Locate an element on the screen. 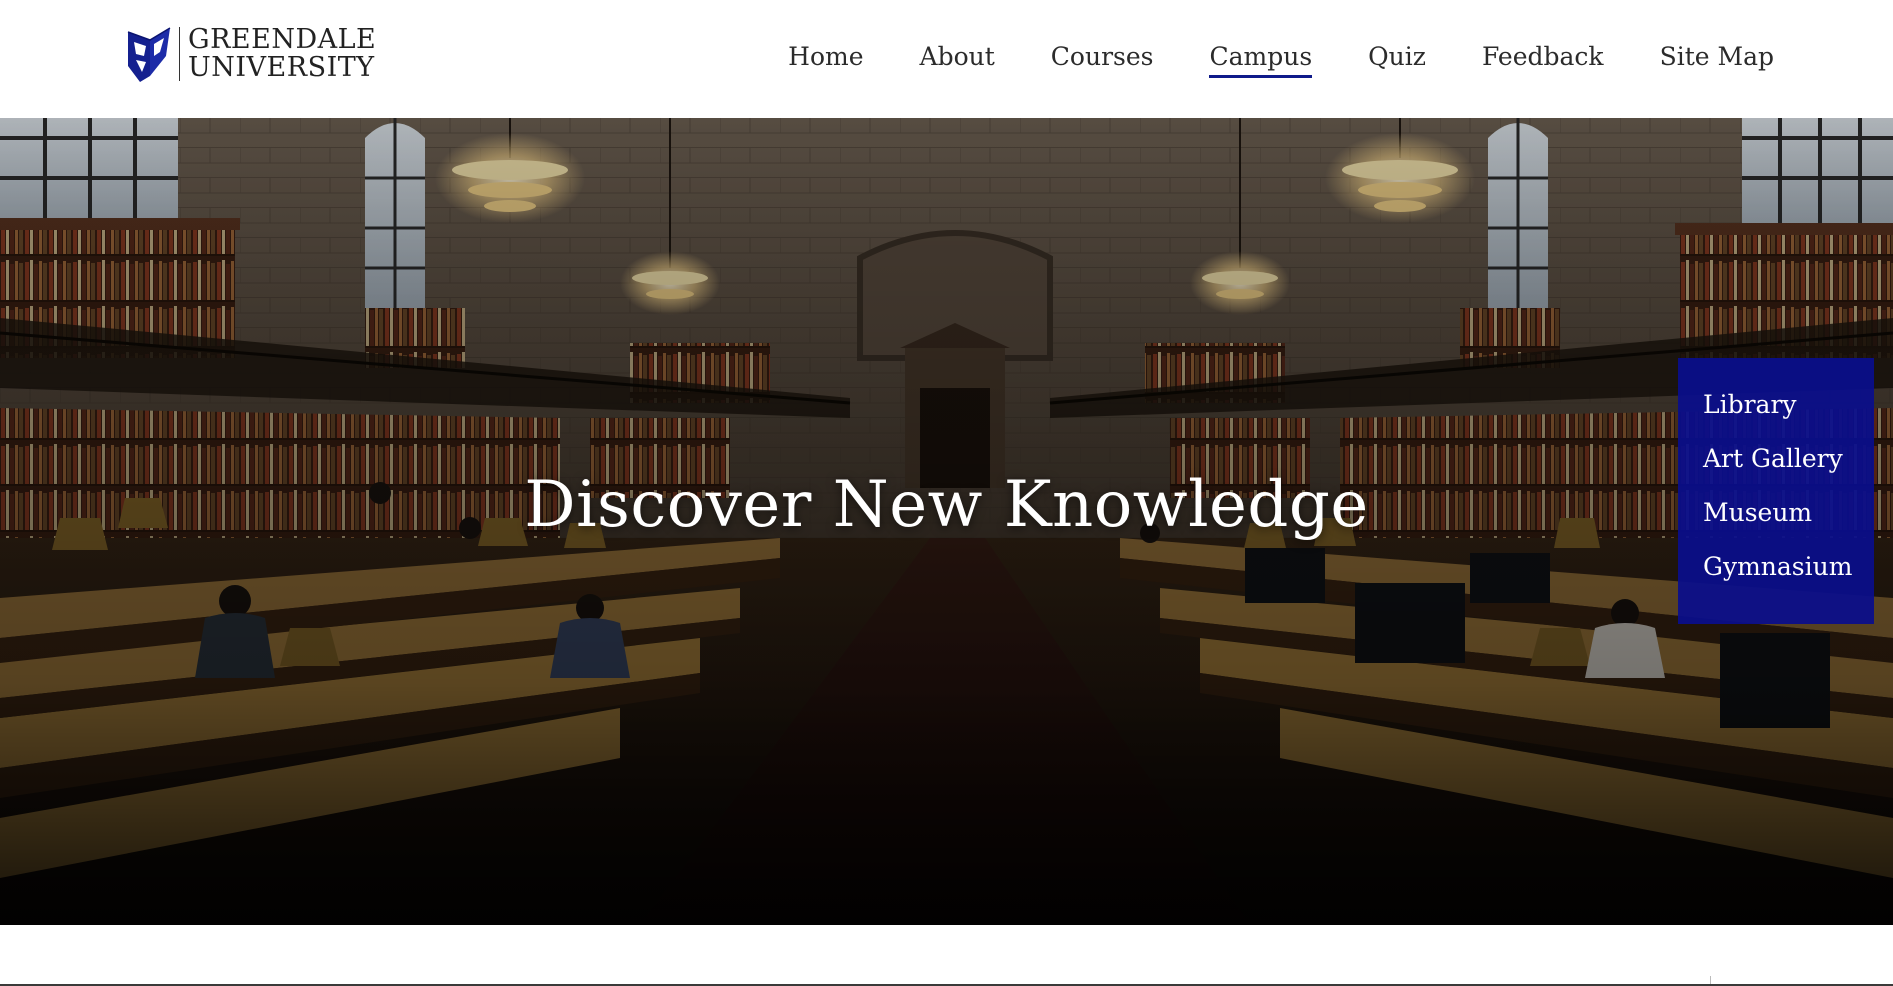  logo-wordmark: GREENDALE UNIVERSITY is located at coordinates (282, 54).